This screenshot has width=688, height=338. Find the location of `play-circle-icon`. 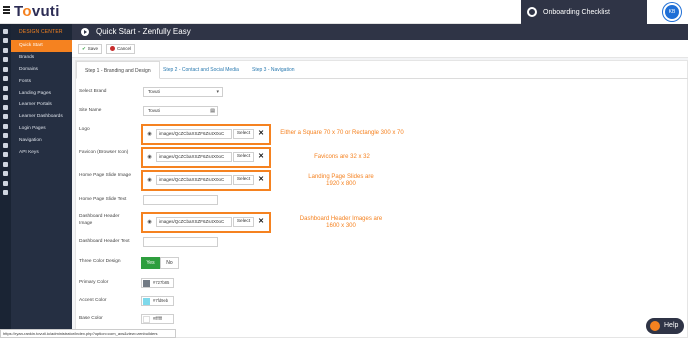

play-circle-icon is located at coordinates (85, 32).